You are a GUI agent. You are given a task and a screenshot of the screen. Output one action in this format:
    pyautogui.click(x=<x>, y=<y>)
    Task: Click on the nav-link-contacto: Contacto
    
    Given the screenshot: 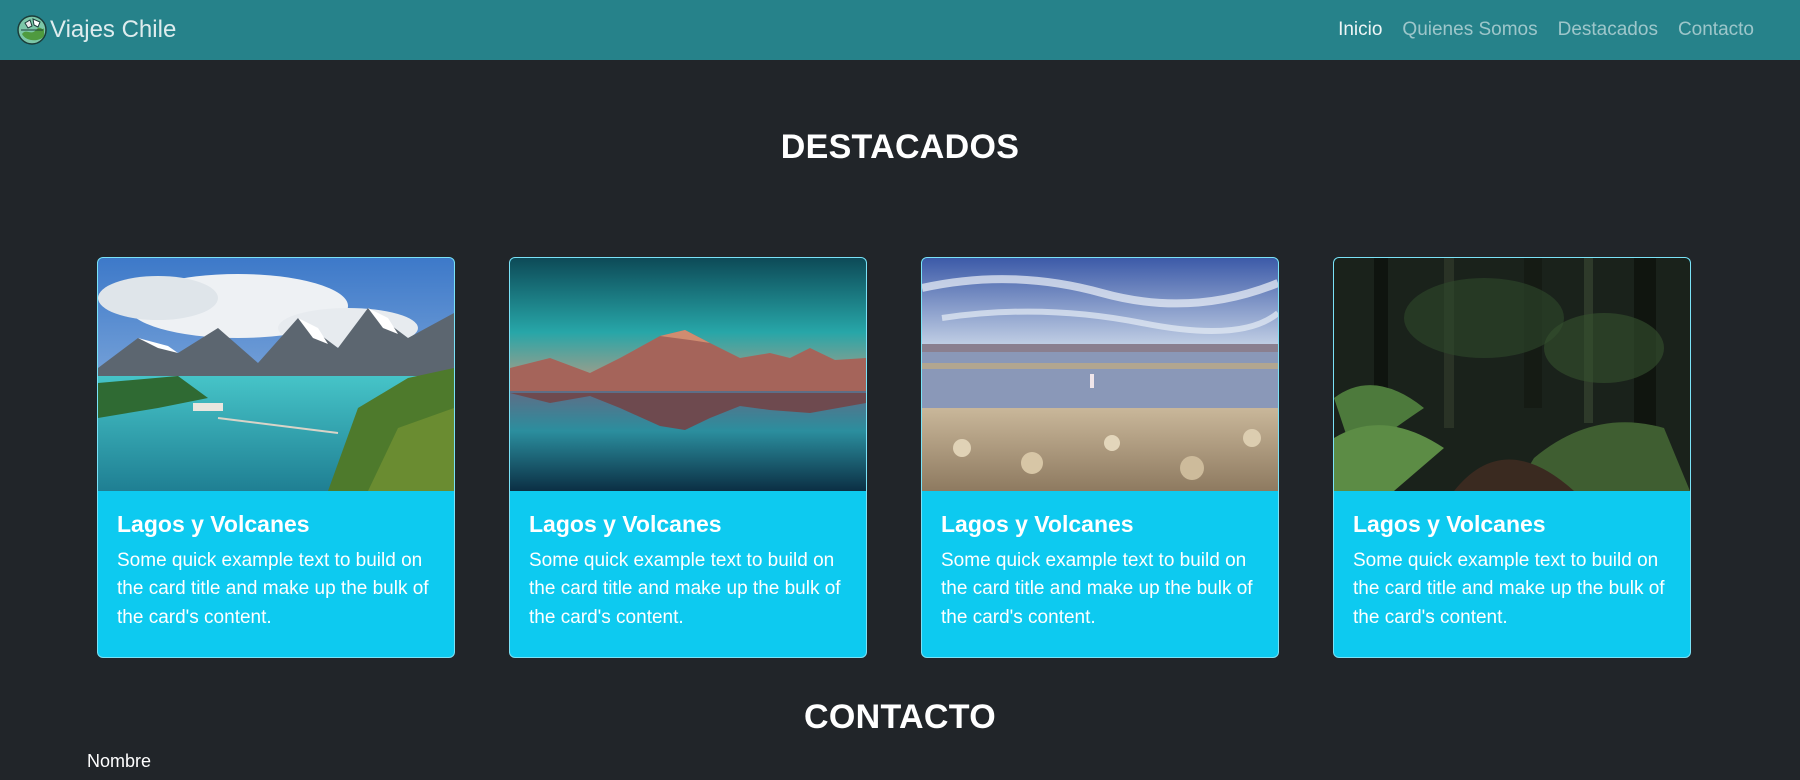 What is the action you would take?
    pyautogui.click(x=1716, y=30)
    